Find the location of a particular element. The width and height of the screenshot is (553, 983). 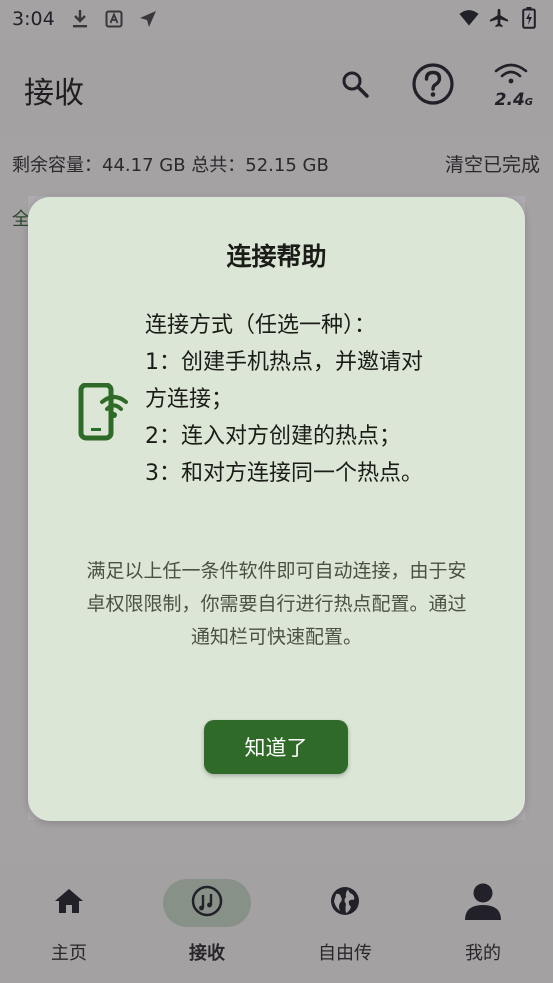

dialog-title: 连接帮助 is located at coordinates (276, 256).